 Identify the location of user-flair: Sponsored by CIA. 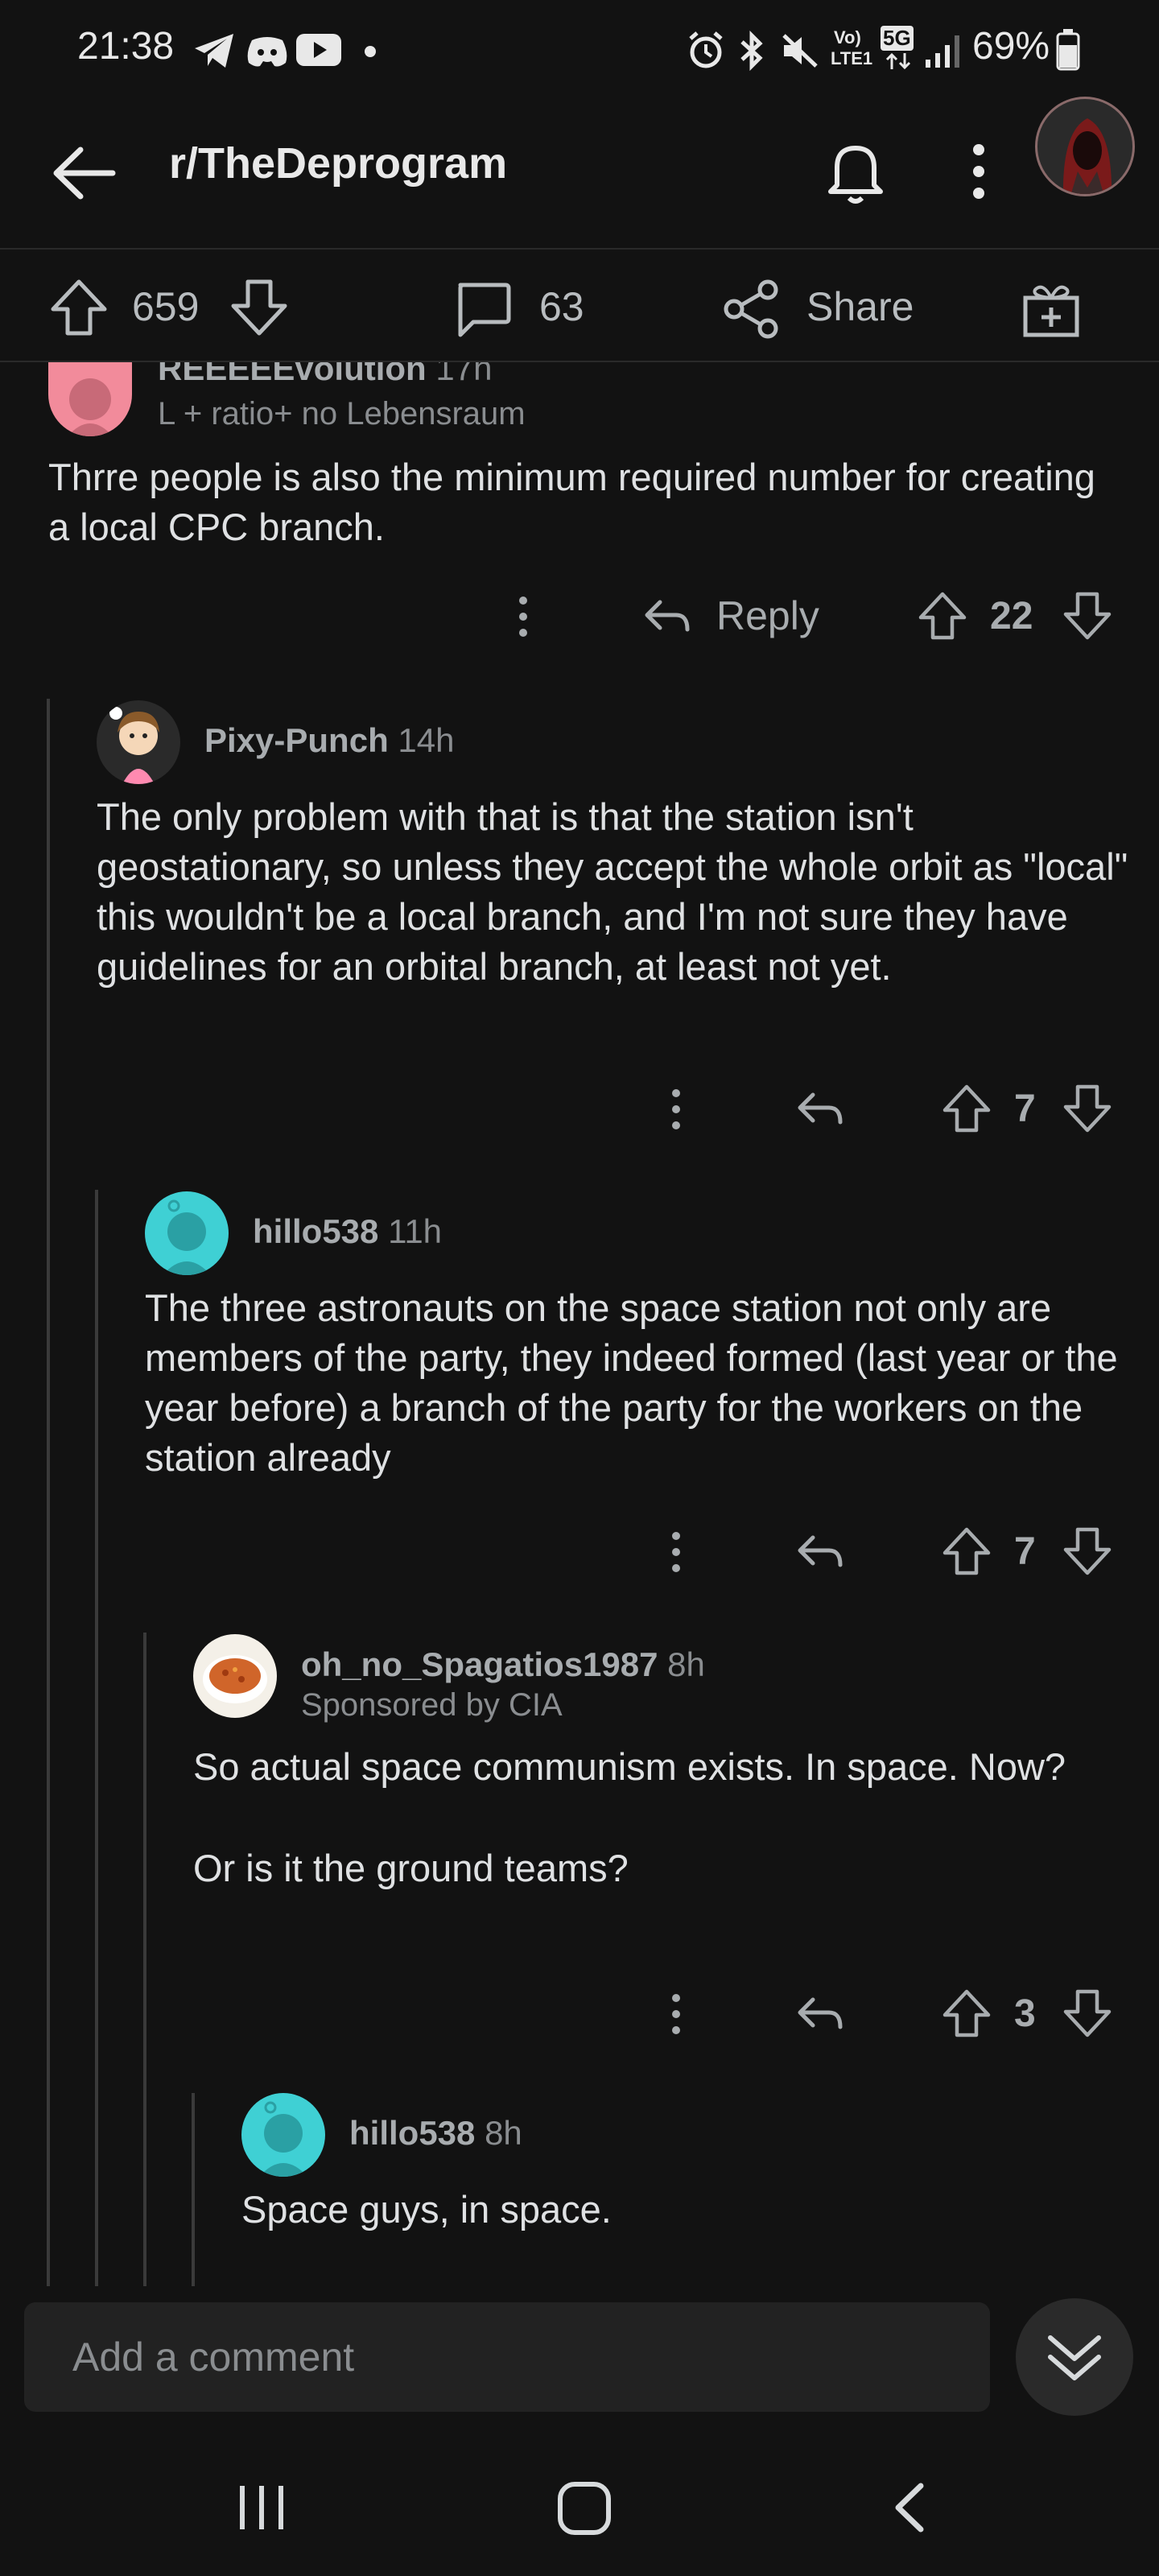
(432, 1705).